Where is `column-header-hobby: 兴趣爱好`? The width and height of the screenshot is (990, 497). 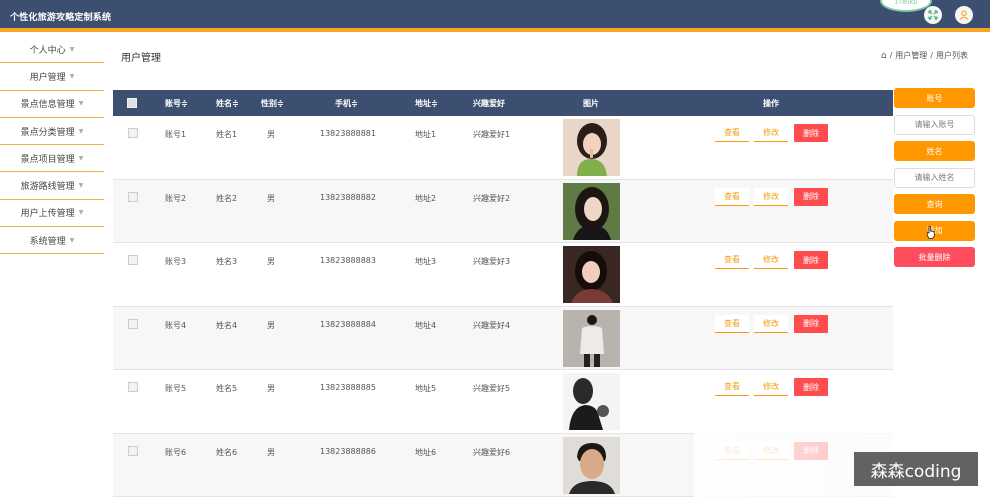 column-header-hobby: 兴趣爱好 is located at coordinates (489, 103).